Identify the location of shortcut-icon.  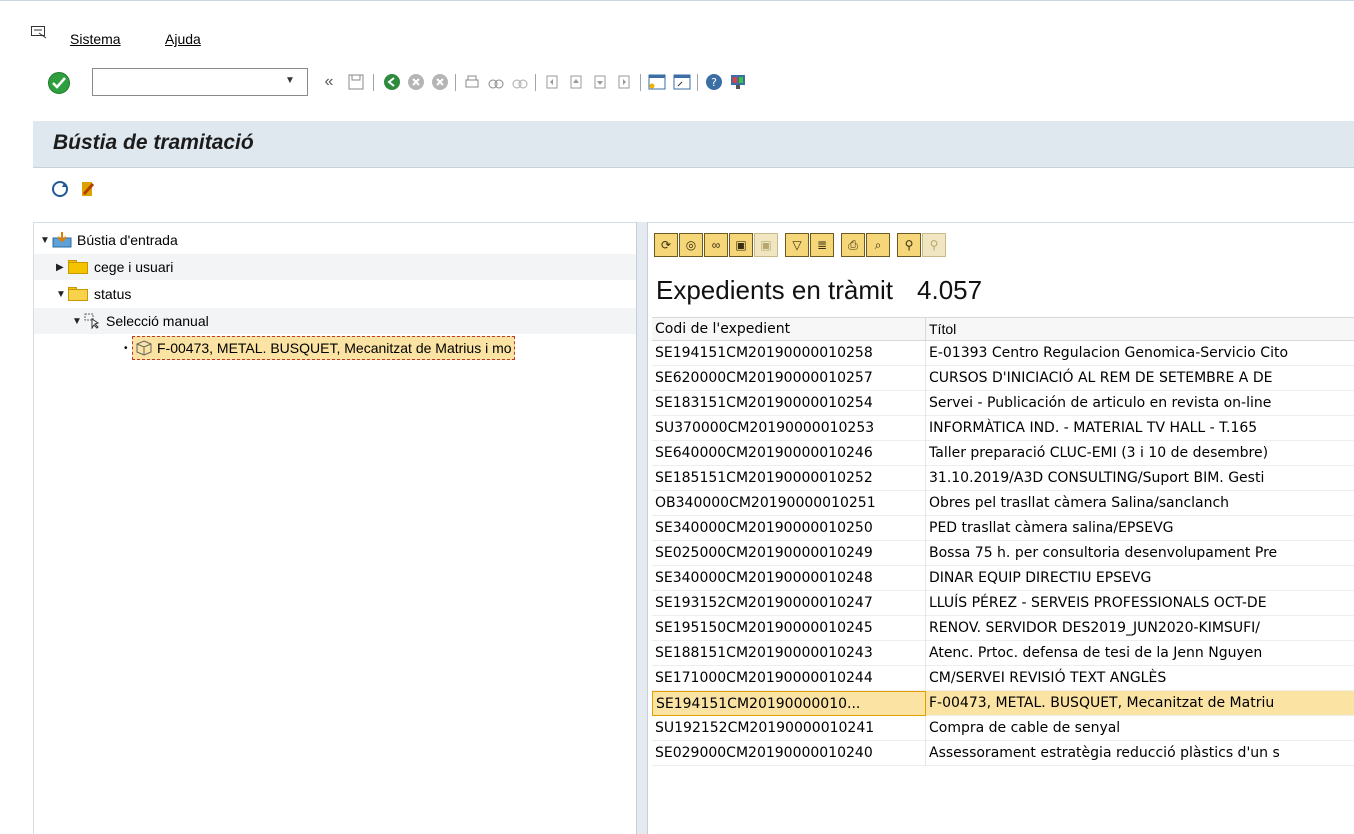
(682, 82).